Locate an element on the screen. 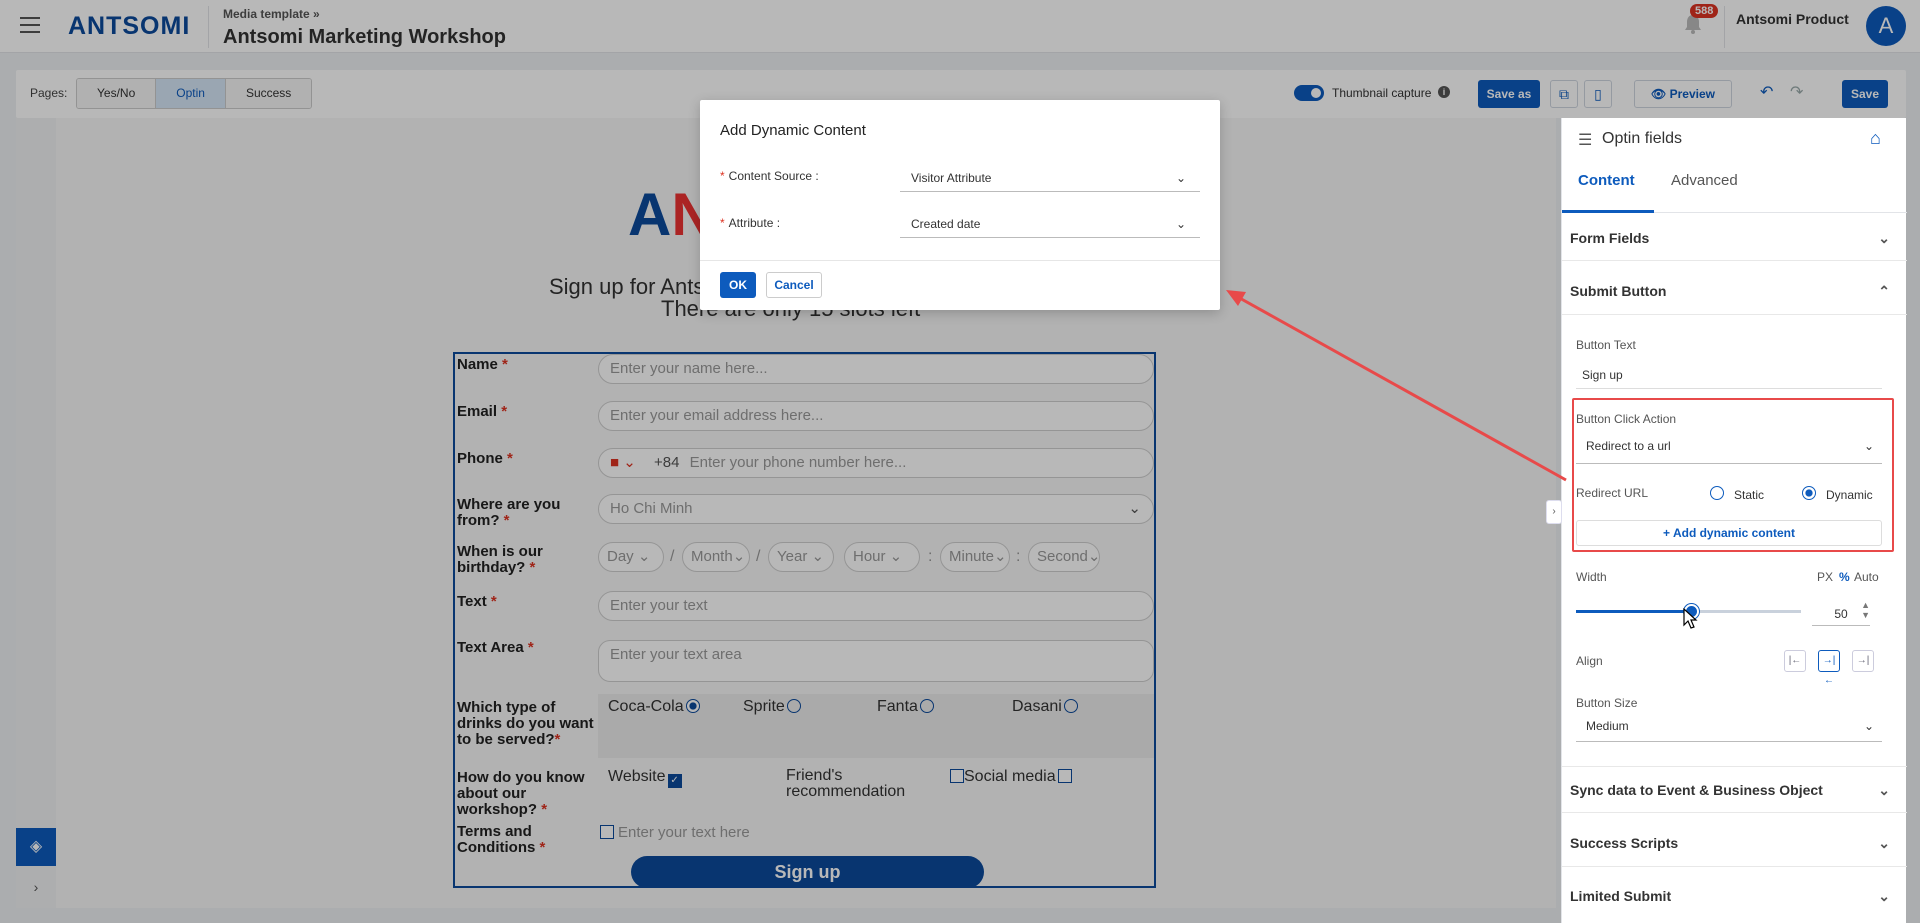 The width and height of the screenshot is (1920, 923). content-source-label: * Content Source : is located at coordinates (769, 176).